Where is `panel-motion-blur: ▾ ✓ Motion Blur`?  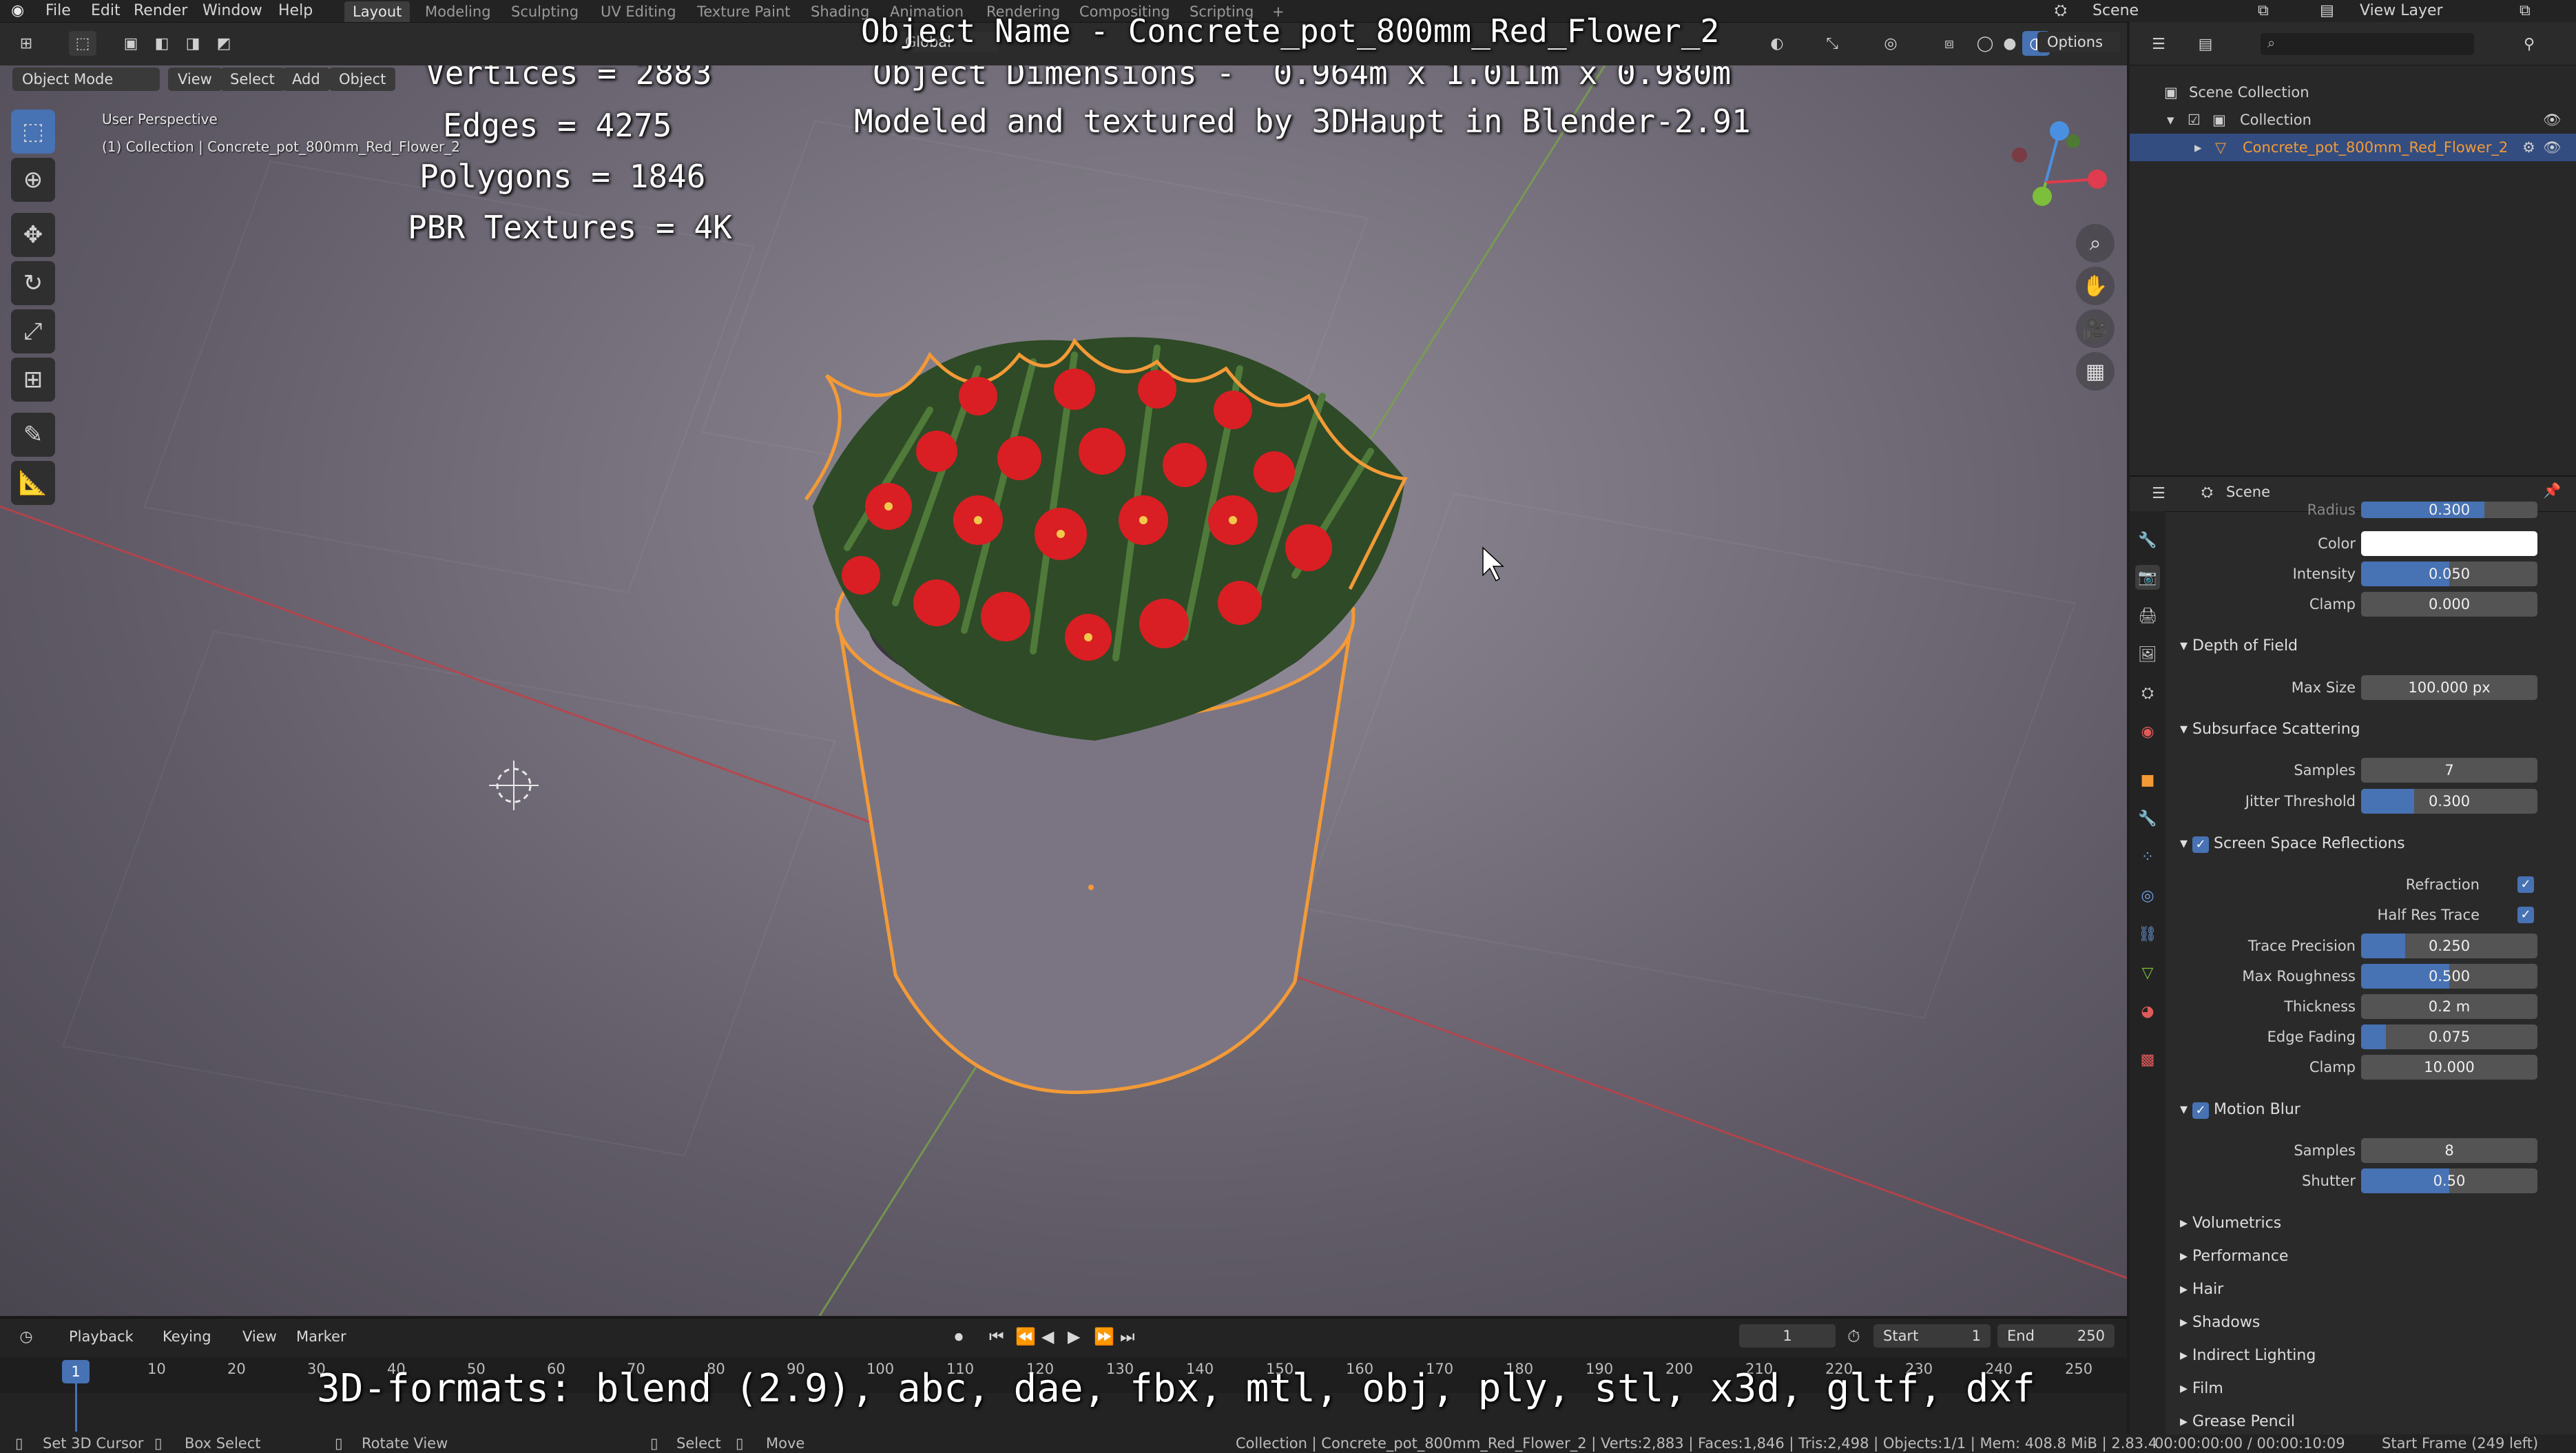
panel-motion-blur: ▾ ✓ Motion Blur is located at coordinates (2376, 1110).